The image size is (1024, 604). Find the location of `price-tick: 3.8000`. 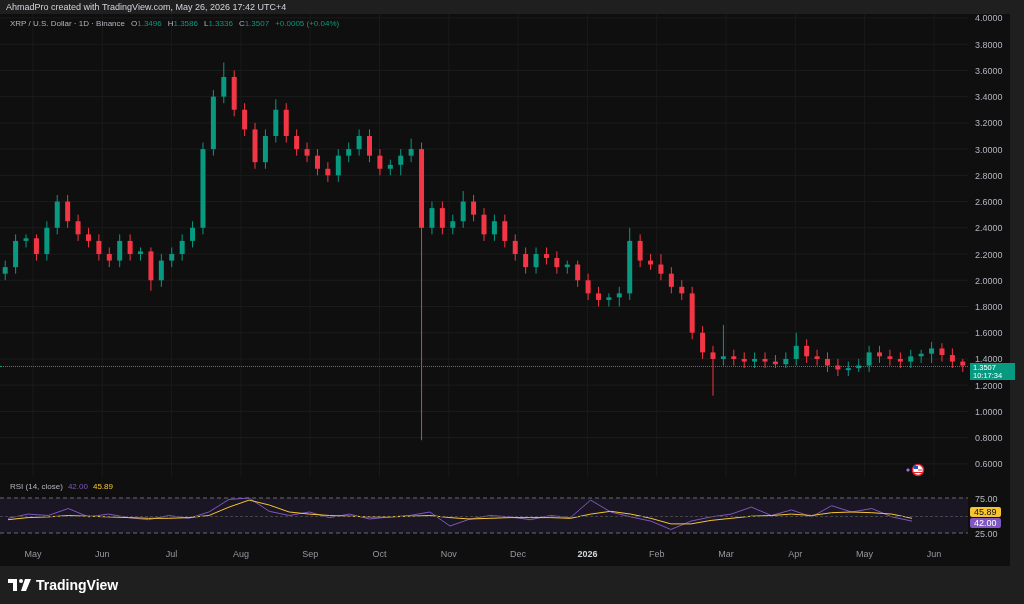

price-tick: 3.8000 is located at coordinates (989, 44).